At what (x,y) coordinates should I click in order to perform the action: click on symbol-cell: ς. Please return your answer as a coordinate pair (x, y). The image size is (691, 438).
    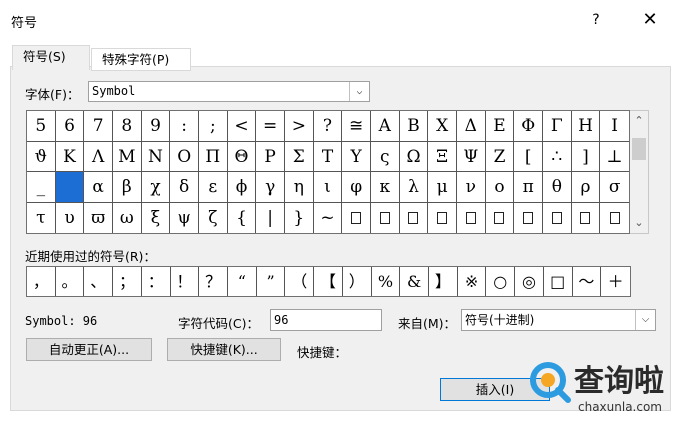
    Looking at the image, I should click on (385, 156).